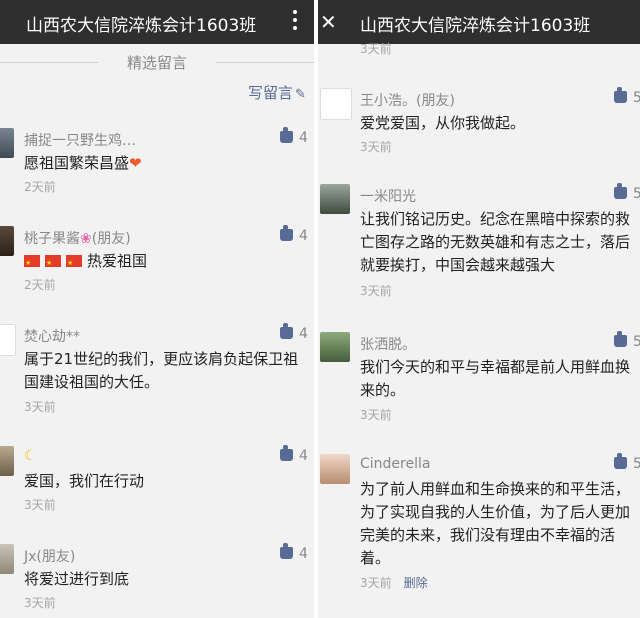 This screenshot has width=640, height=618. I want to click on flower-emoji-icon: ❀, so click(86, 239).